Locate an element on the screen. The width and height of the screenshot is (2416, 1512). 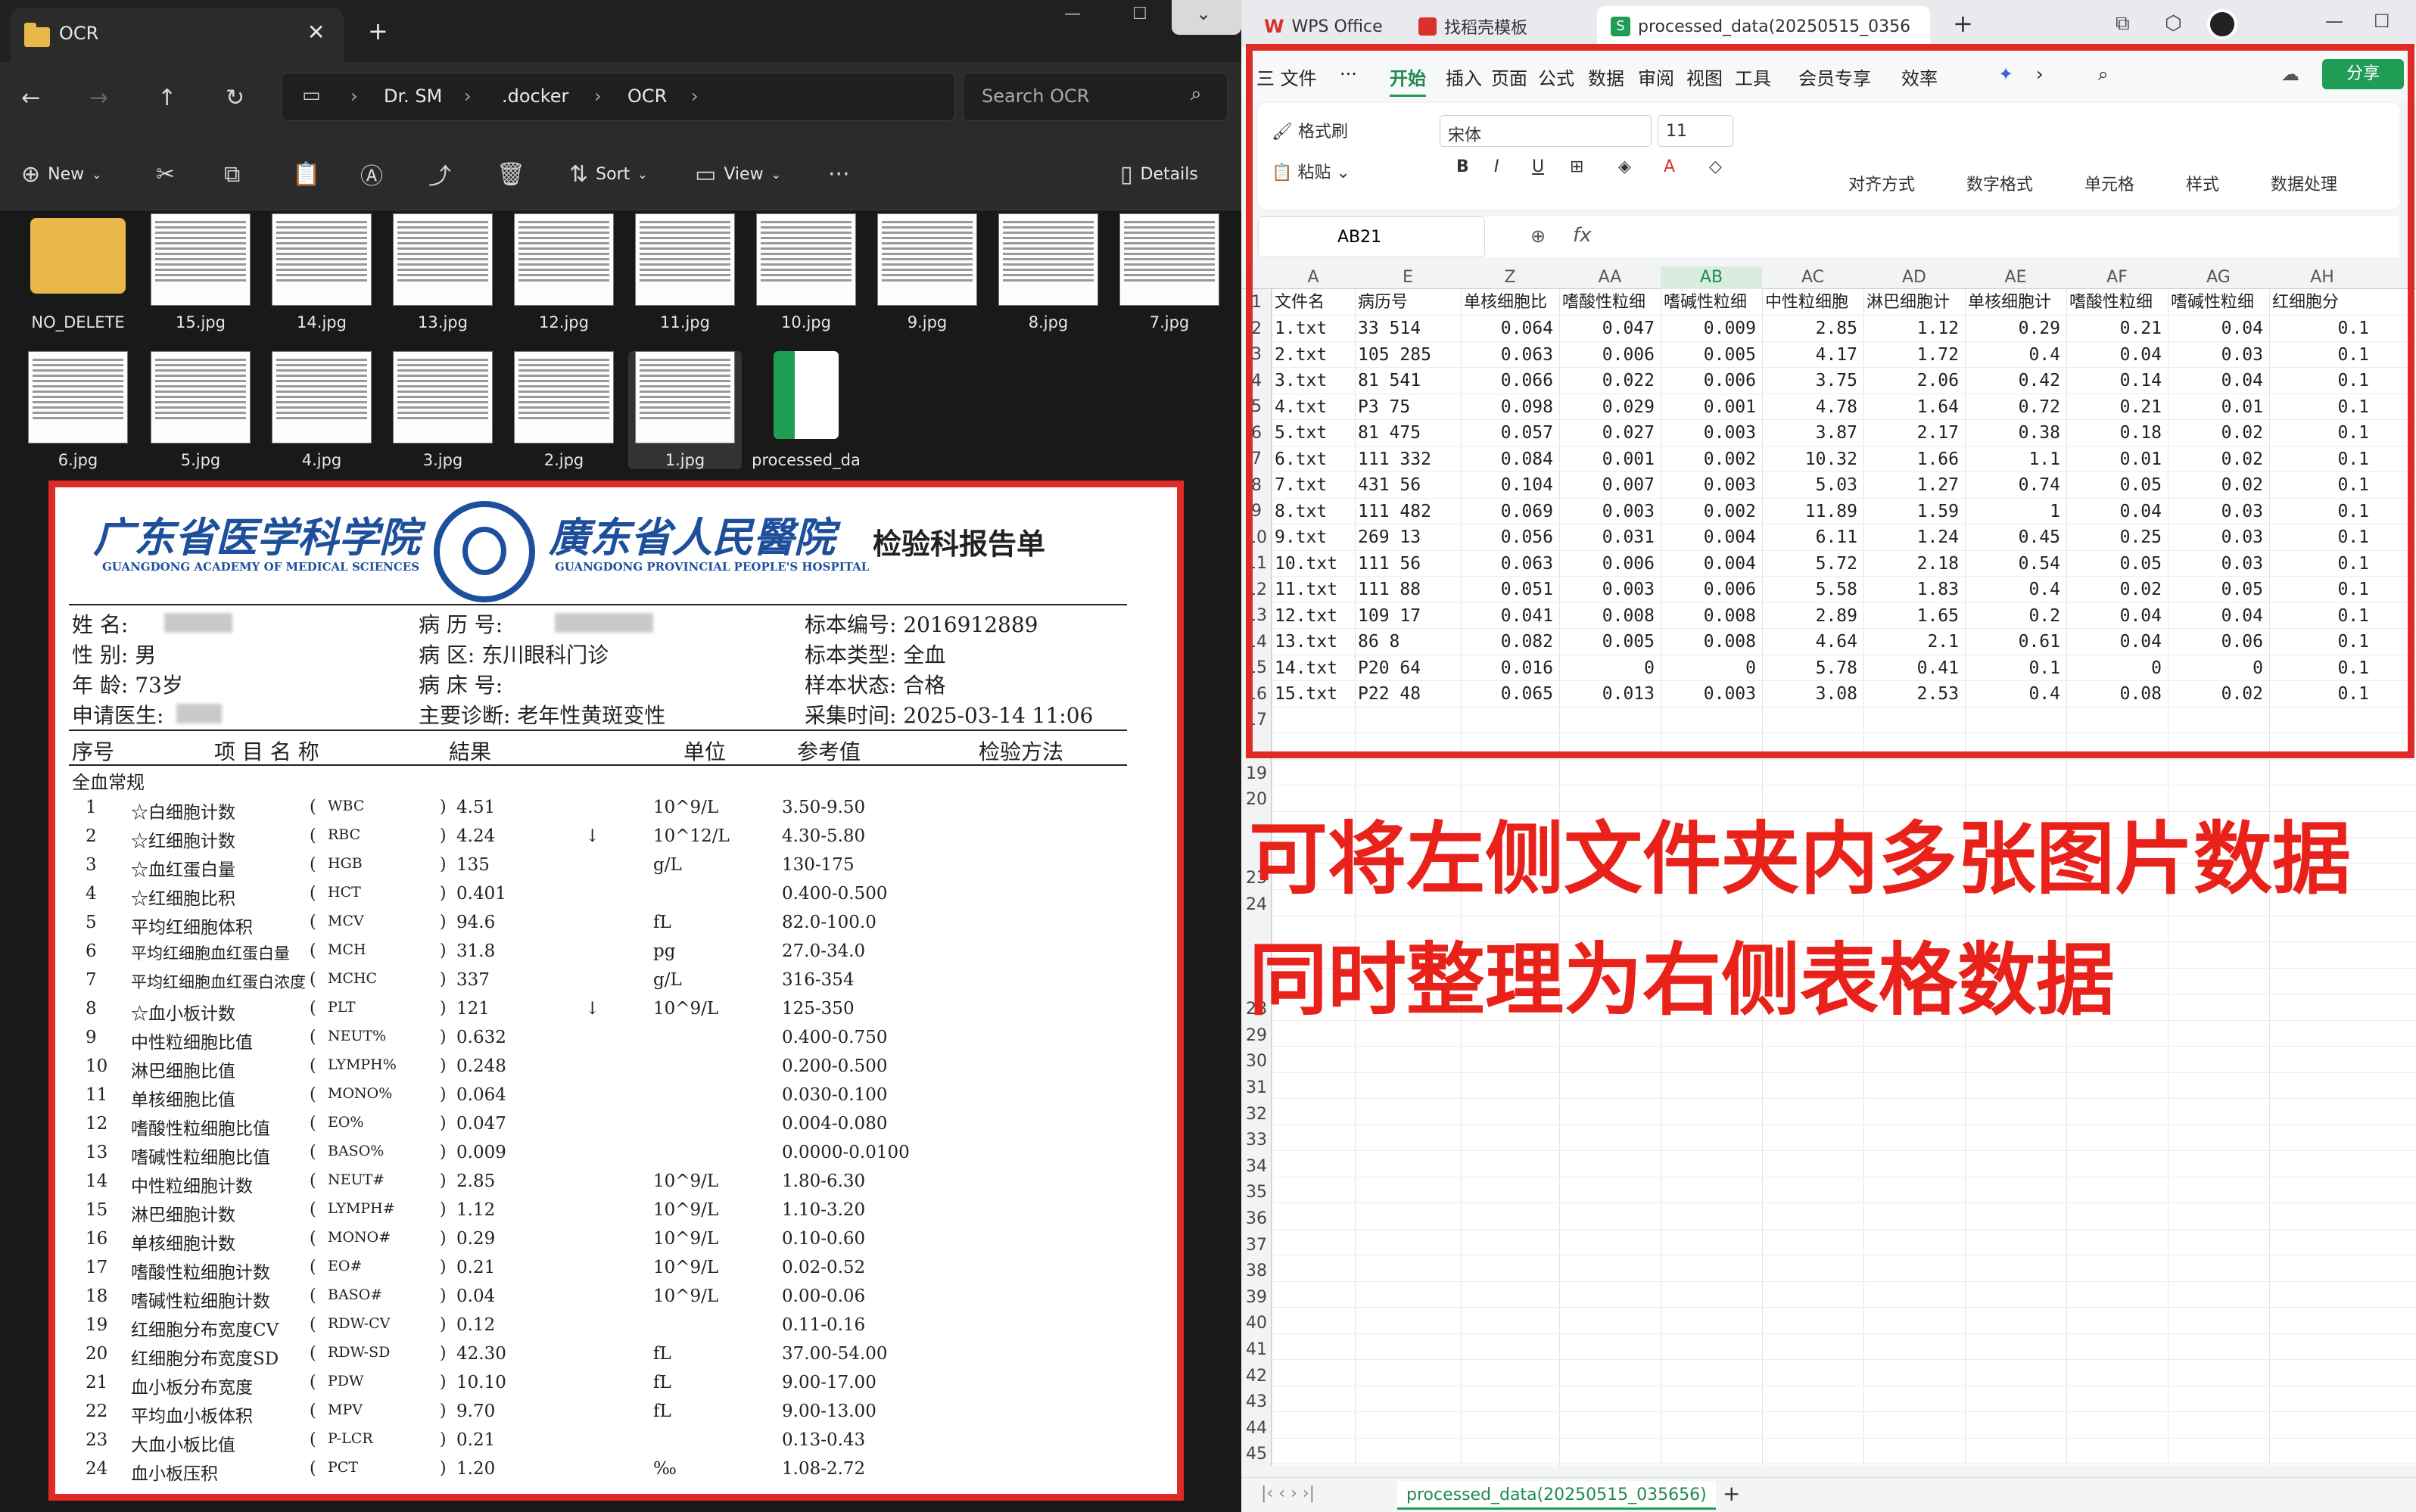
more-icon: ··· is located at coordinates (839, 174).